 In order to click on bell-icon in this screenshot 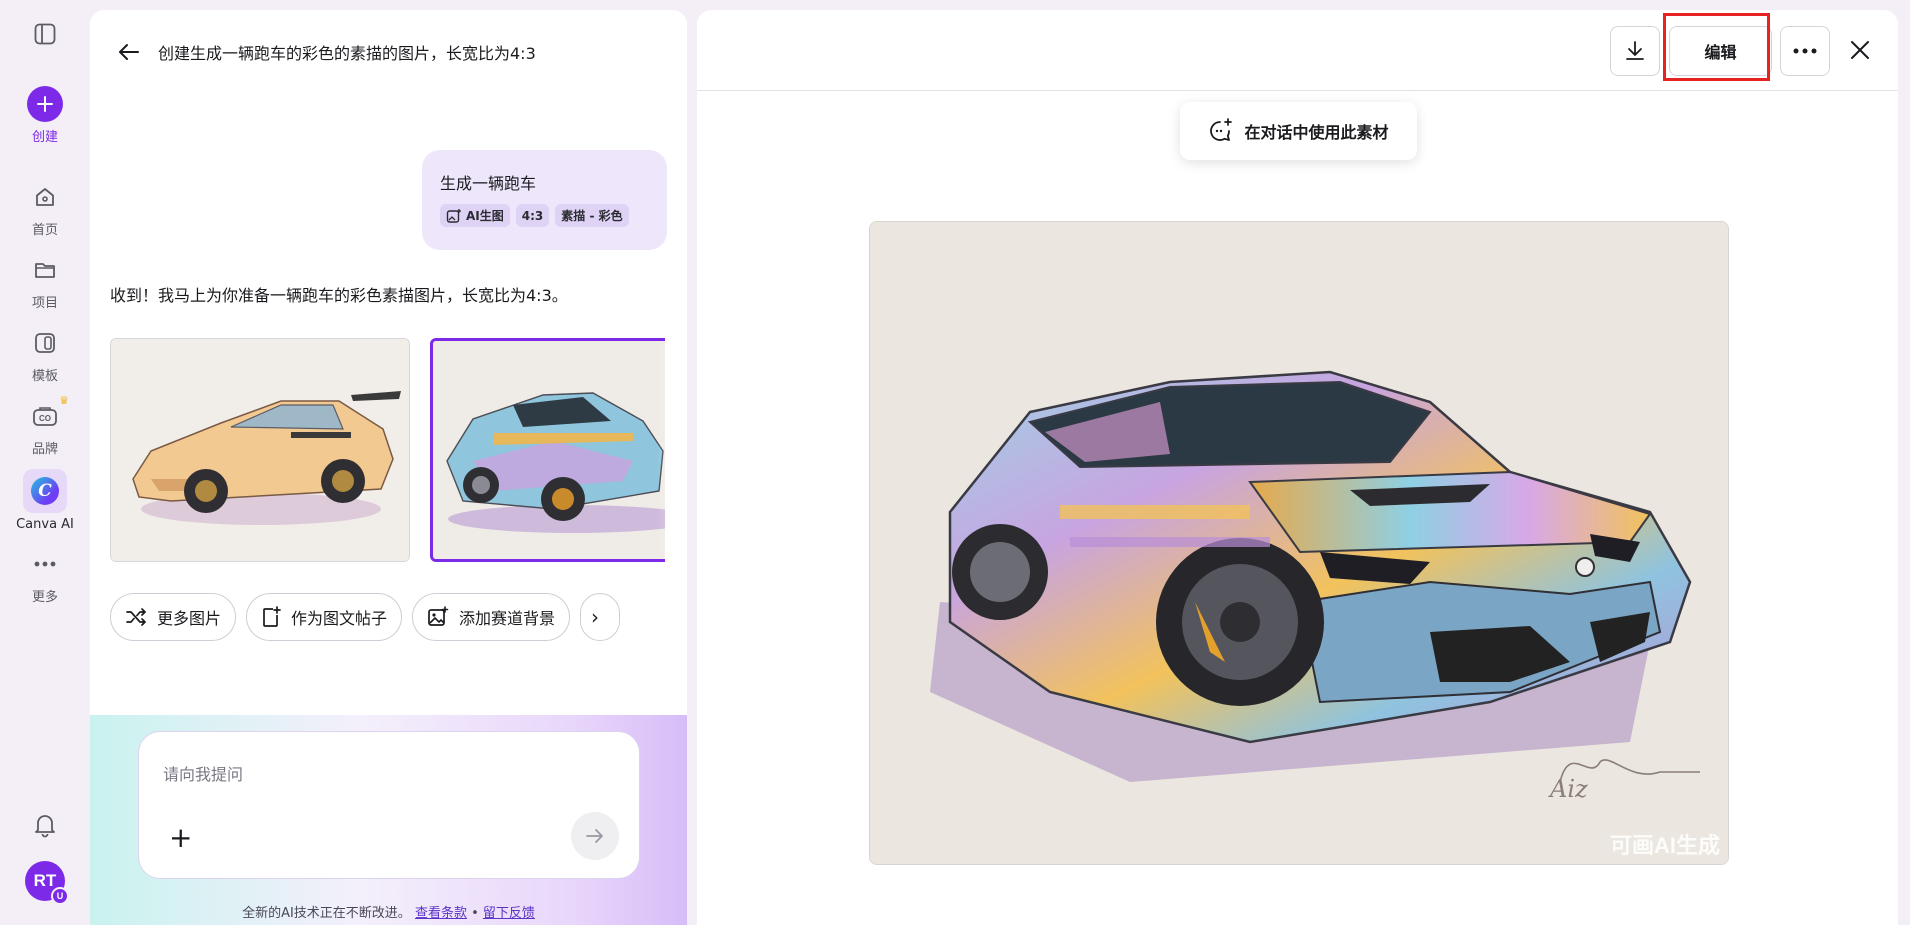, I will do `click(45, 825)`.